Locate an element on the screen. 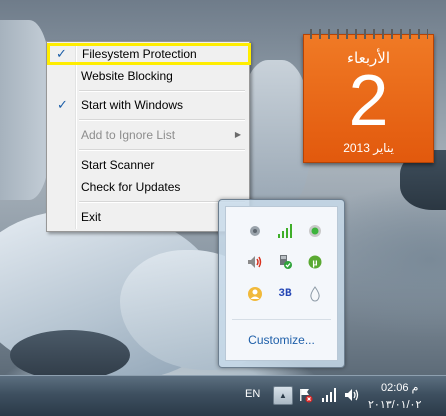  action-center-flag-icon is located at coordinates (305, 395).